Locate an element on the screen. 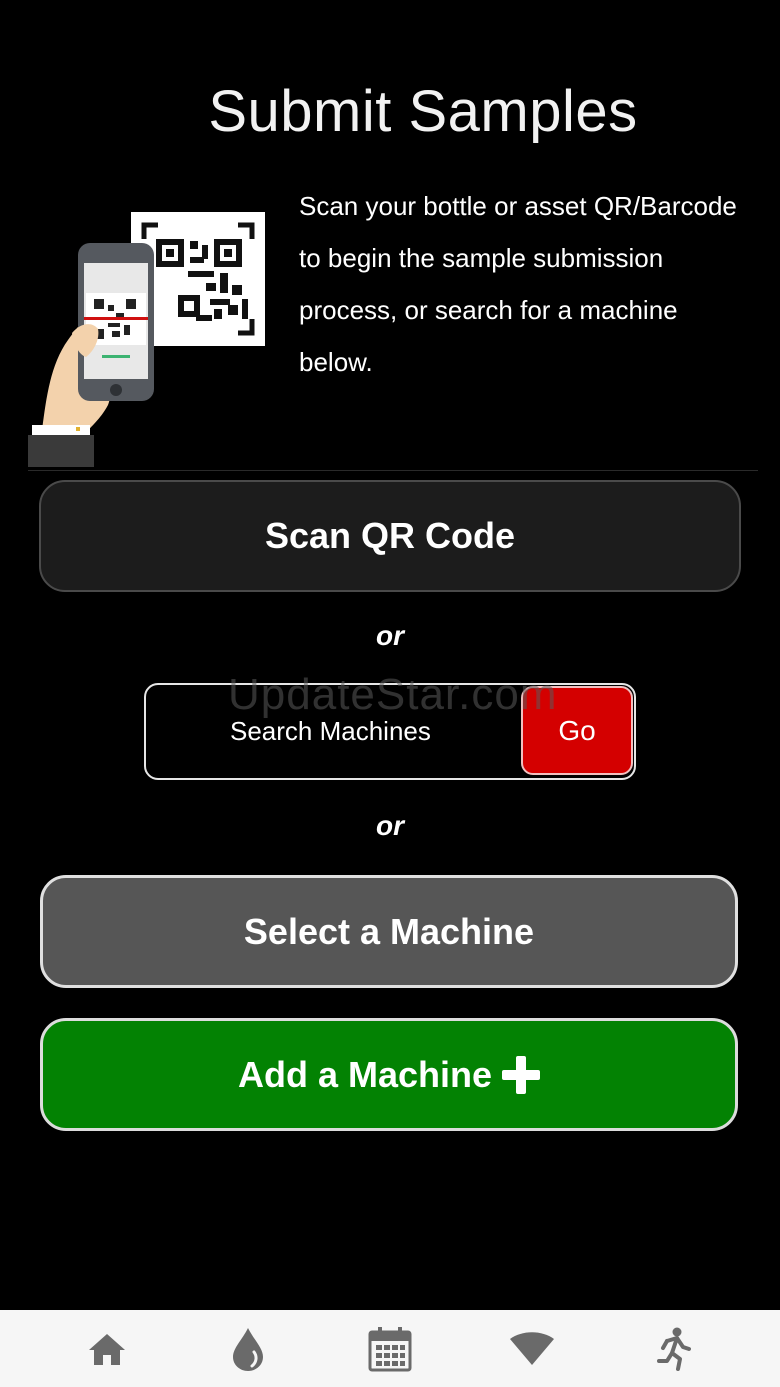  home-icon is located at coordinates (106, 1349).